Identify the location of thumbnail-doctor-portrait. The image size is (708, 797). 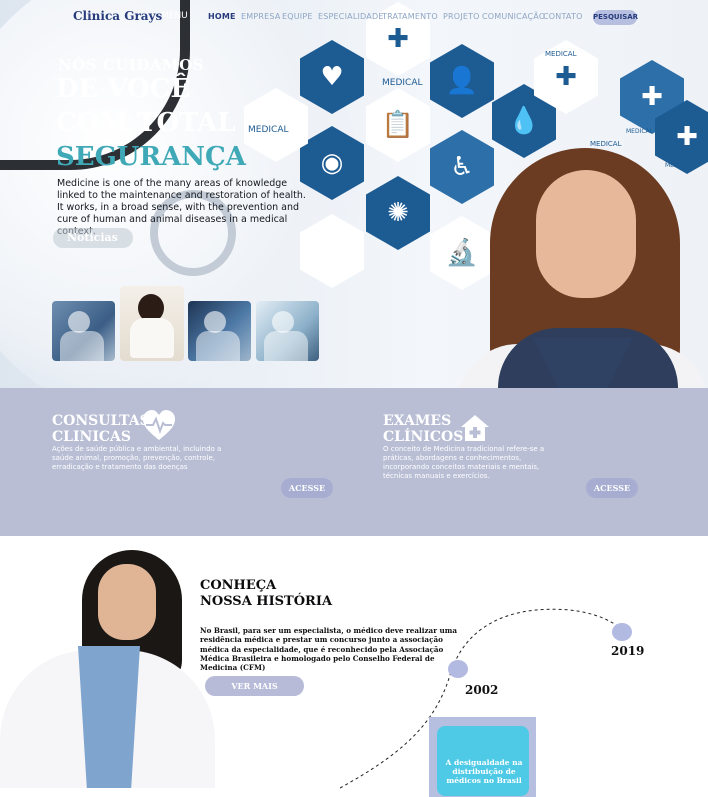
(152, 323).